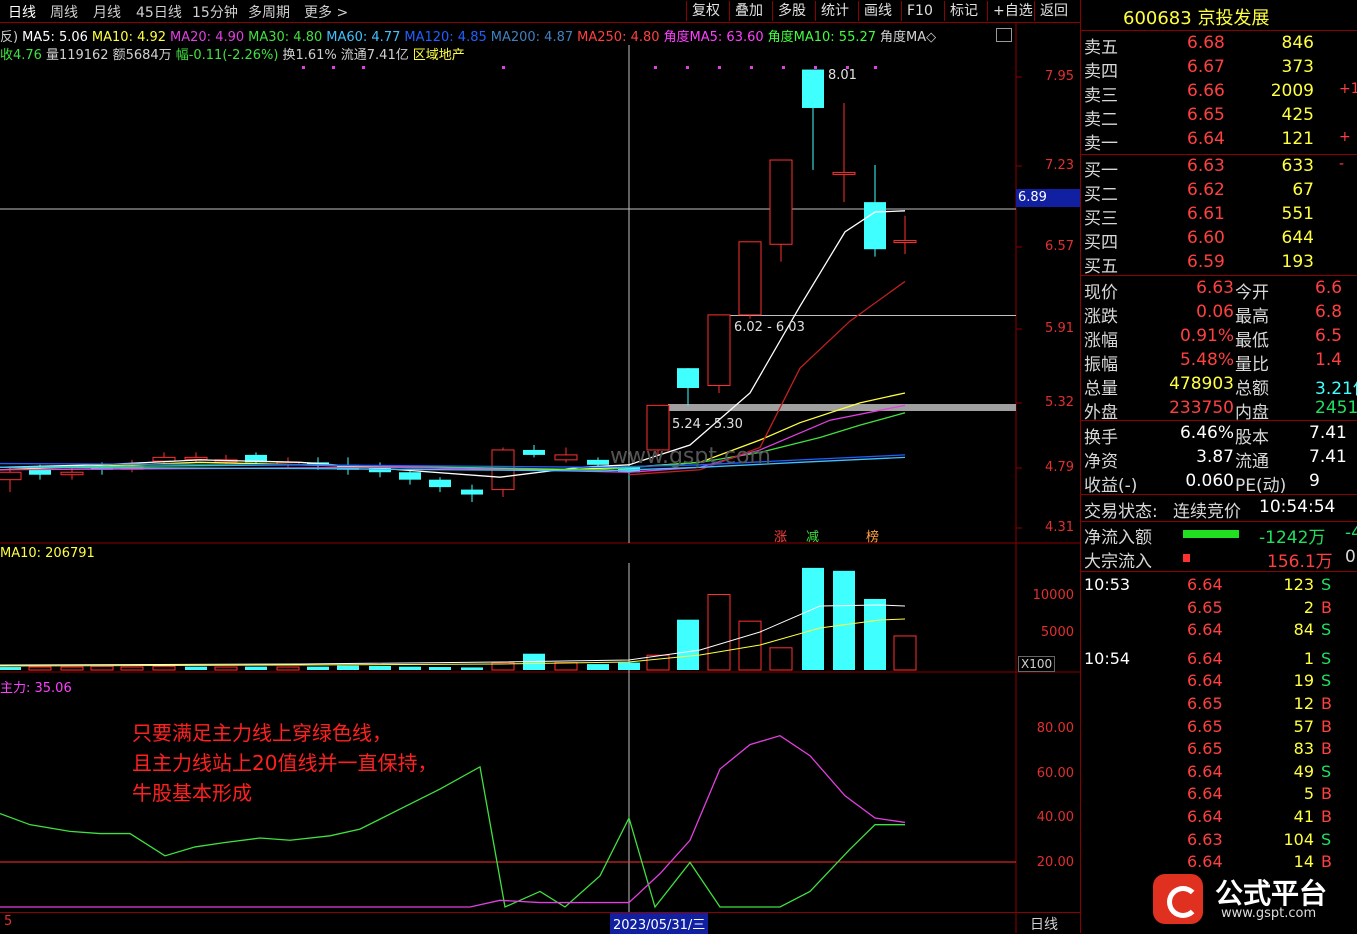  What do you see at coordinates (1219, 168) in the screenshot?
I see `order-book-row: 买一 6.63 633 -` at bounding box center [1219, 168].